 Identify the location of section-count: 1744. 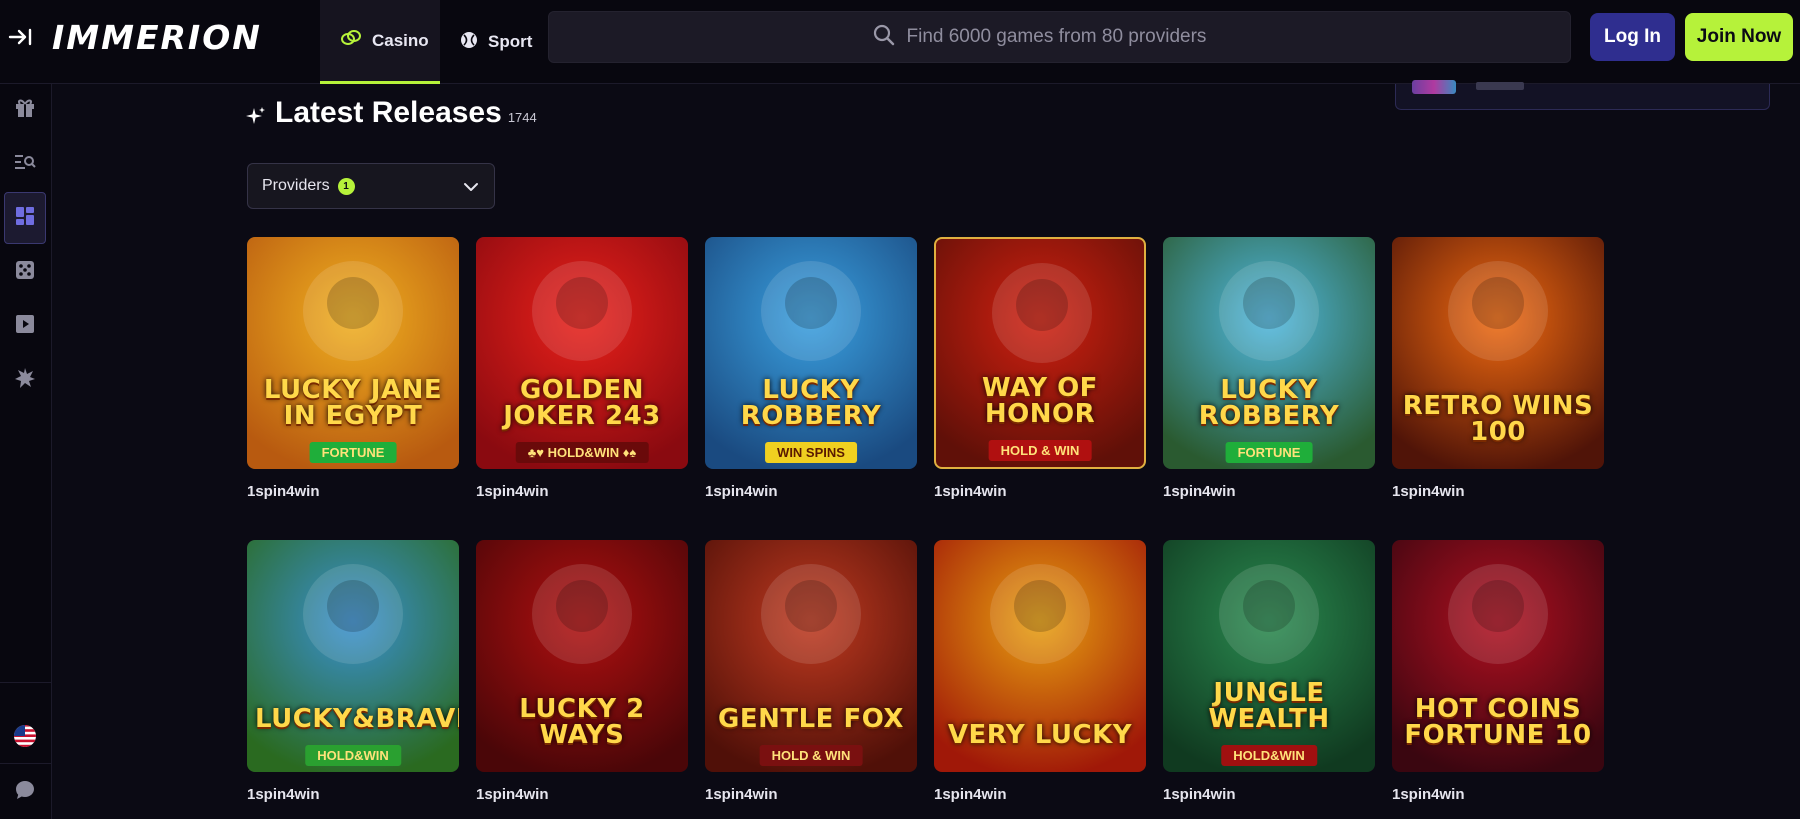
(522, 117).